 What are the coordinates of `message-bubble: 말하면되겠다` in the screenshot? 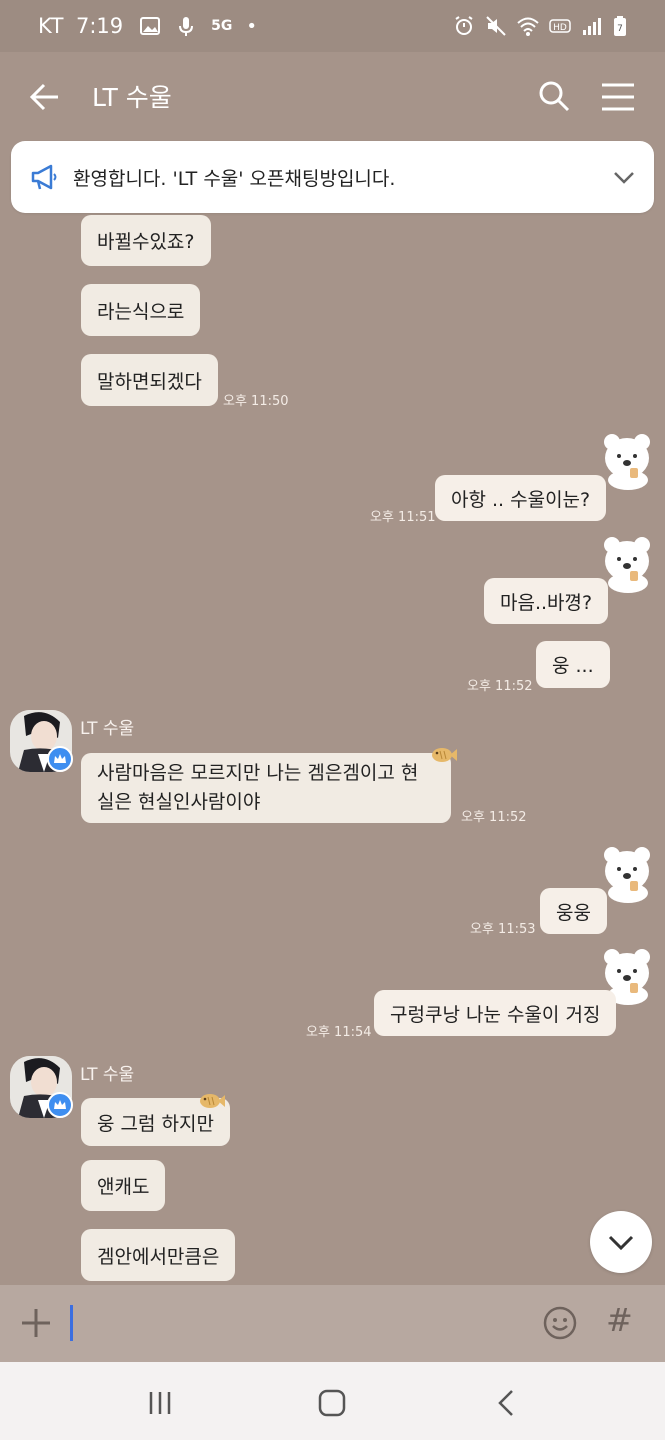 It's located at (149, 380).